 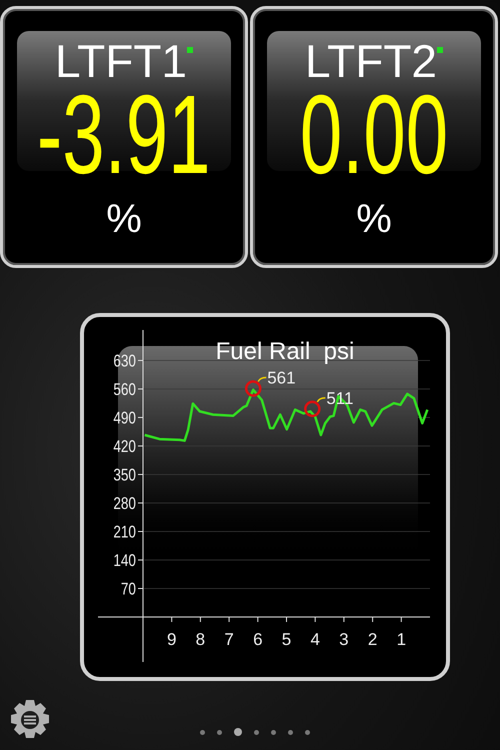 I want to click on x-tick-label: 8, so click(x=201, y=639).